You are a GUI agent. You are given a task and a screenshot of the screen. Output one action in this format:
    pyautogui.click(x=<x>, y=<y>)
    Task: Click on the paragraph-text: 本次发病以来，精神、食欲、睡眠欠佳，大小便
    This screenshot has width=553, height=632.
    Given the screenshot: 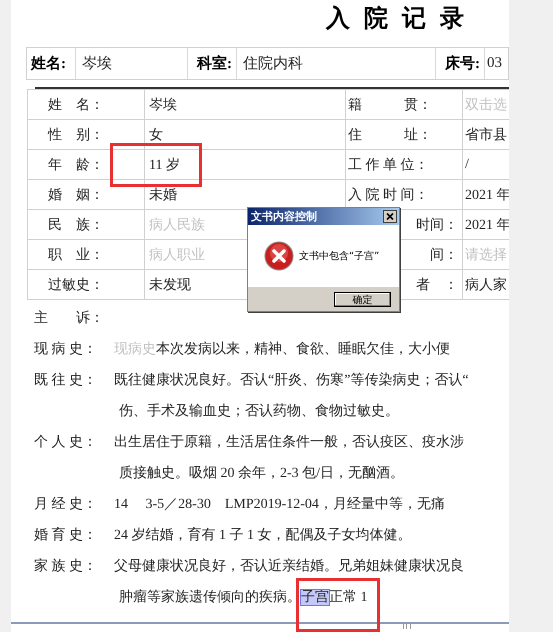 What is the action you would take?
    pyautogui.click(x=303, y=349)
    